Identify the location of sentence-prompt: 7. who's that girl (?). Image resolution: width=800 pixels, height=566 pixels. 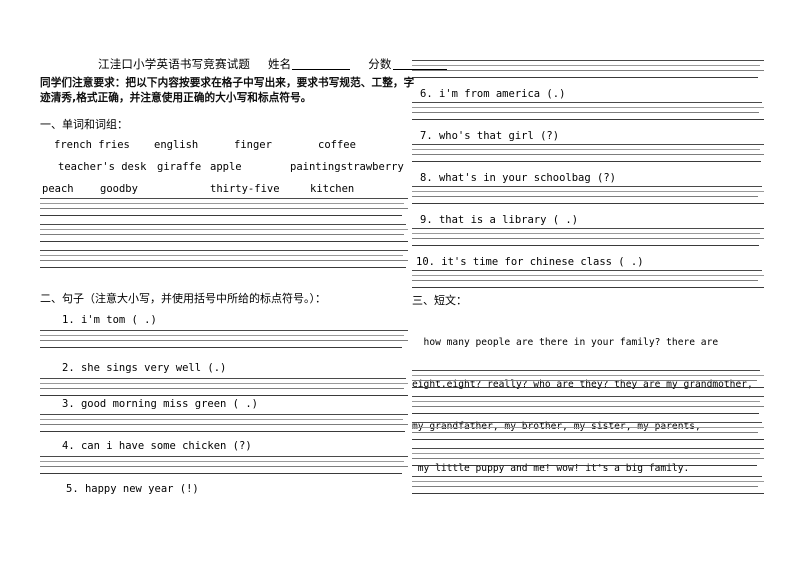
(490, 136).